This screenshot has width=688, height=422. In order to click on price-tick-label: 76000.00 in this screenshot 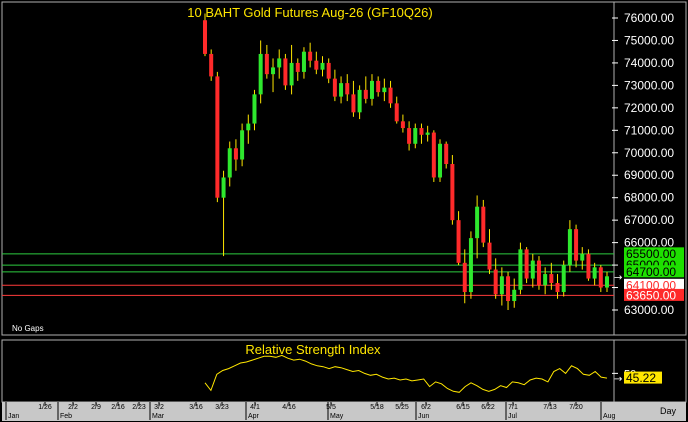, I will do `click(649, 18)`.